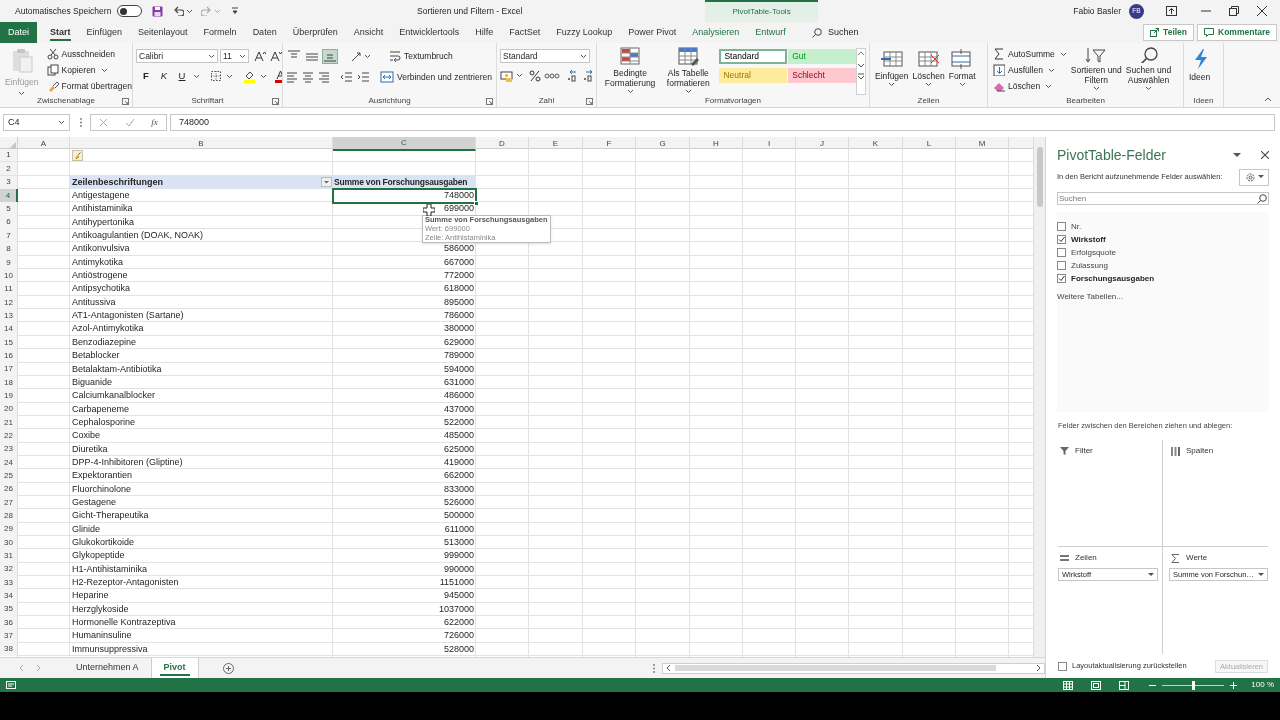 The image size is (1280, 720). What do you see at coordinates (502, 144) in the screenshot?
I see `column-header: D` at bounding box center [502, 144].